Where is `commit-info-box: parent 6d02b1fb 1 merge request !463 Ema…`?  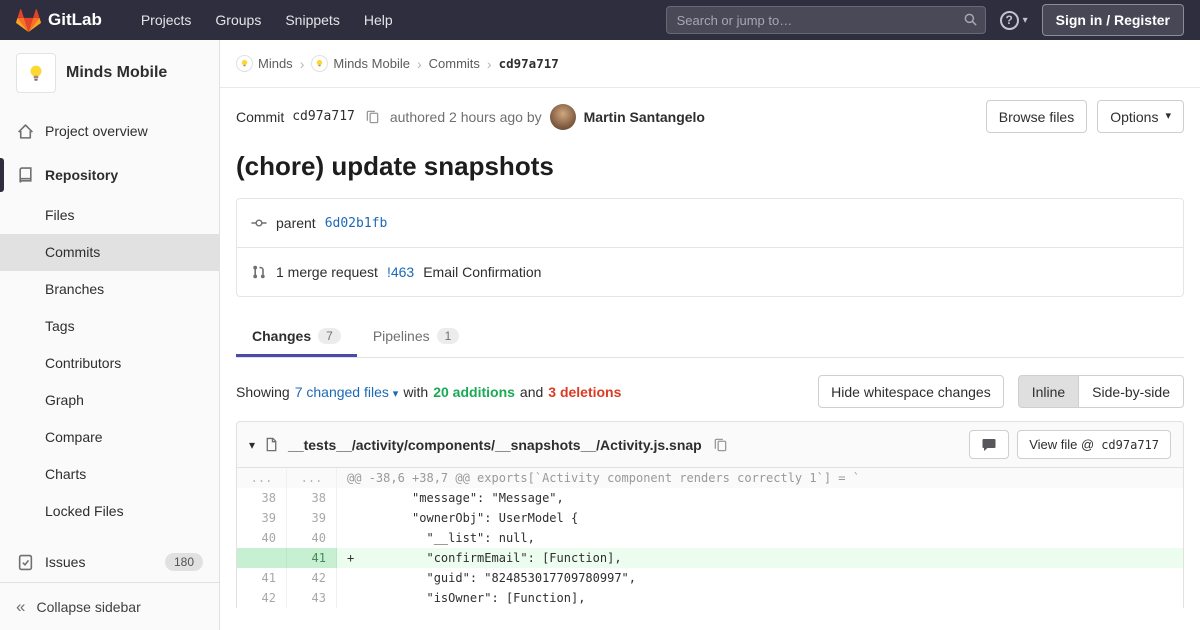
commit-info-box: parent 6d02b1fb 1 merge request !463 Ema… is located at coordinates (710, 247).